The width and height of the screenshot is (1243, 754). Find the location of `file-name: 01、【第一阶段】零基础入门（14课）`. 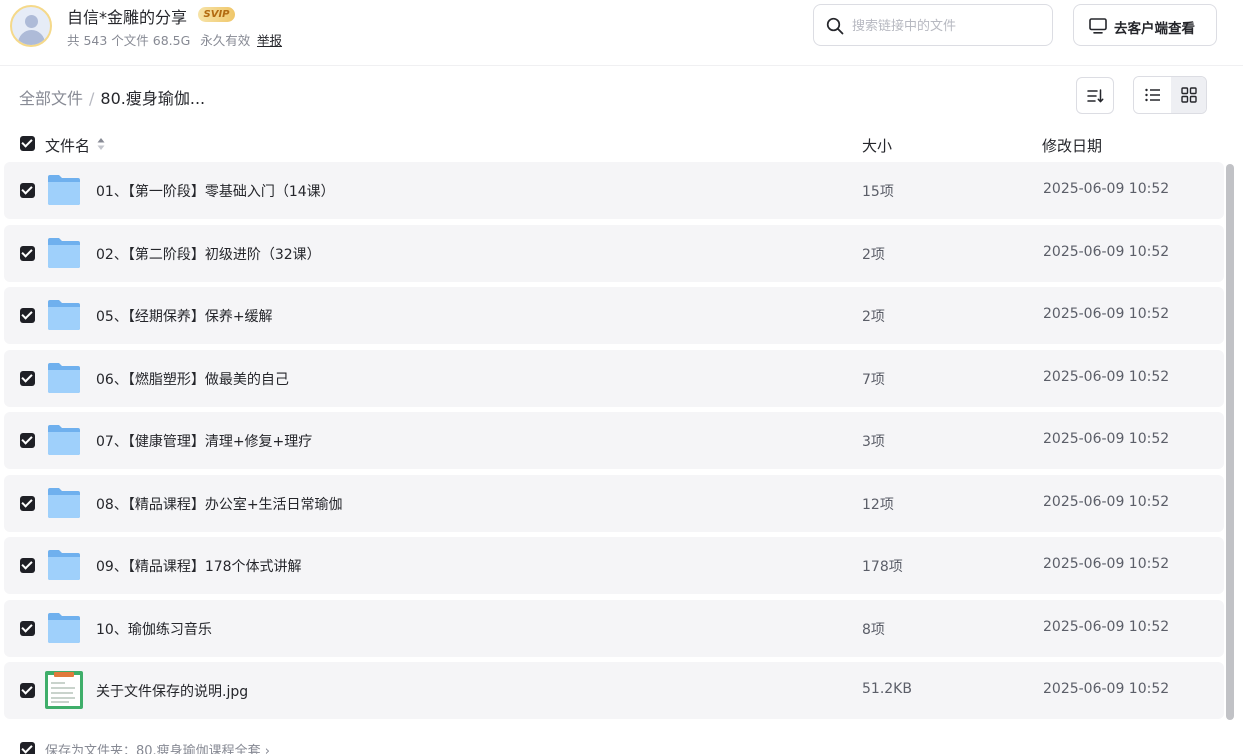

file-name: 01、【第一阶段】零基础入门（14课） is located at coordinates (215, 191).